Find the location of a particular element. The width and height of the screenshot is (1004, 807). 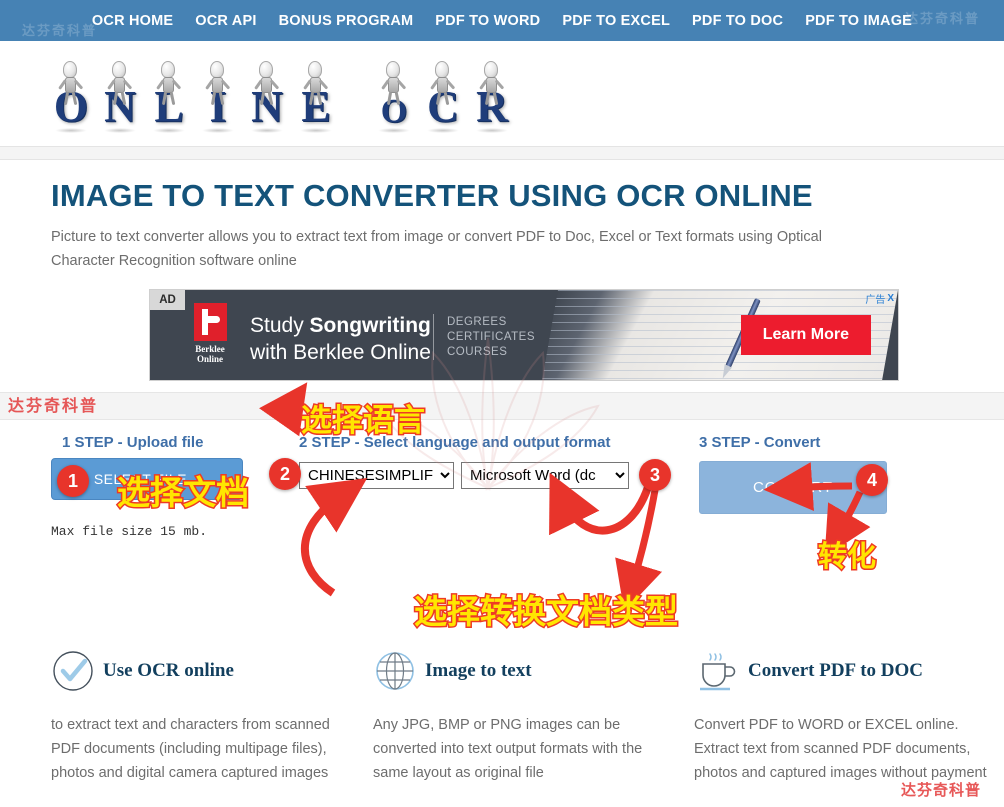

ad-choices-control: 广告 X is located at coordinates (879, 298).